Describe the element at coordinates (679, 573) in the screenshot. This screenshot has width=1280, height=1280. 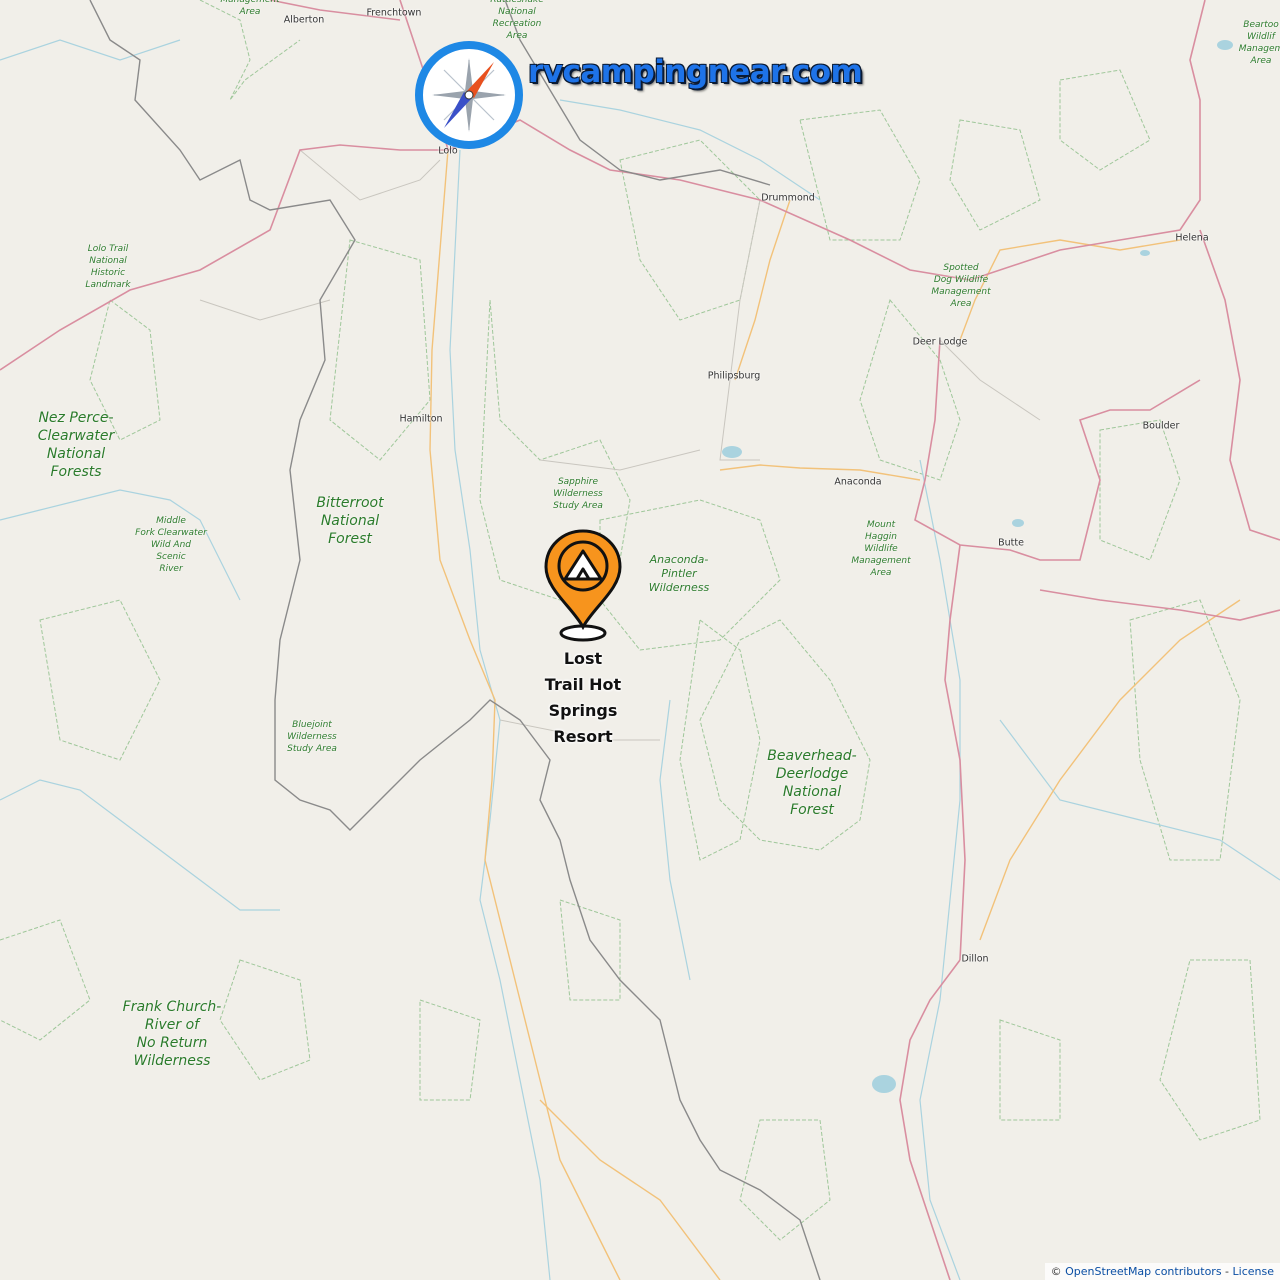
I see `forest-anaconda-pintler: Anaconda- Pintler Wilderness` at that location.